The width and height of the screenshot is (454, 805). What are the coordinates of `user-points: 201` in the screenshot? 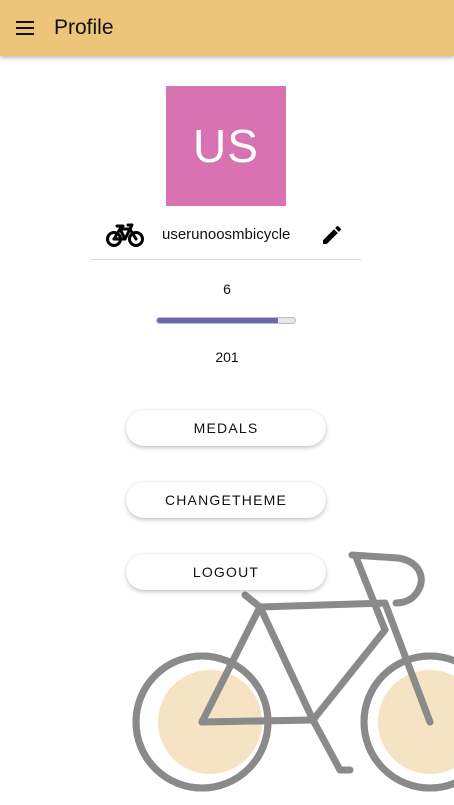 It's located at (227, 357).